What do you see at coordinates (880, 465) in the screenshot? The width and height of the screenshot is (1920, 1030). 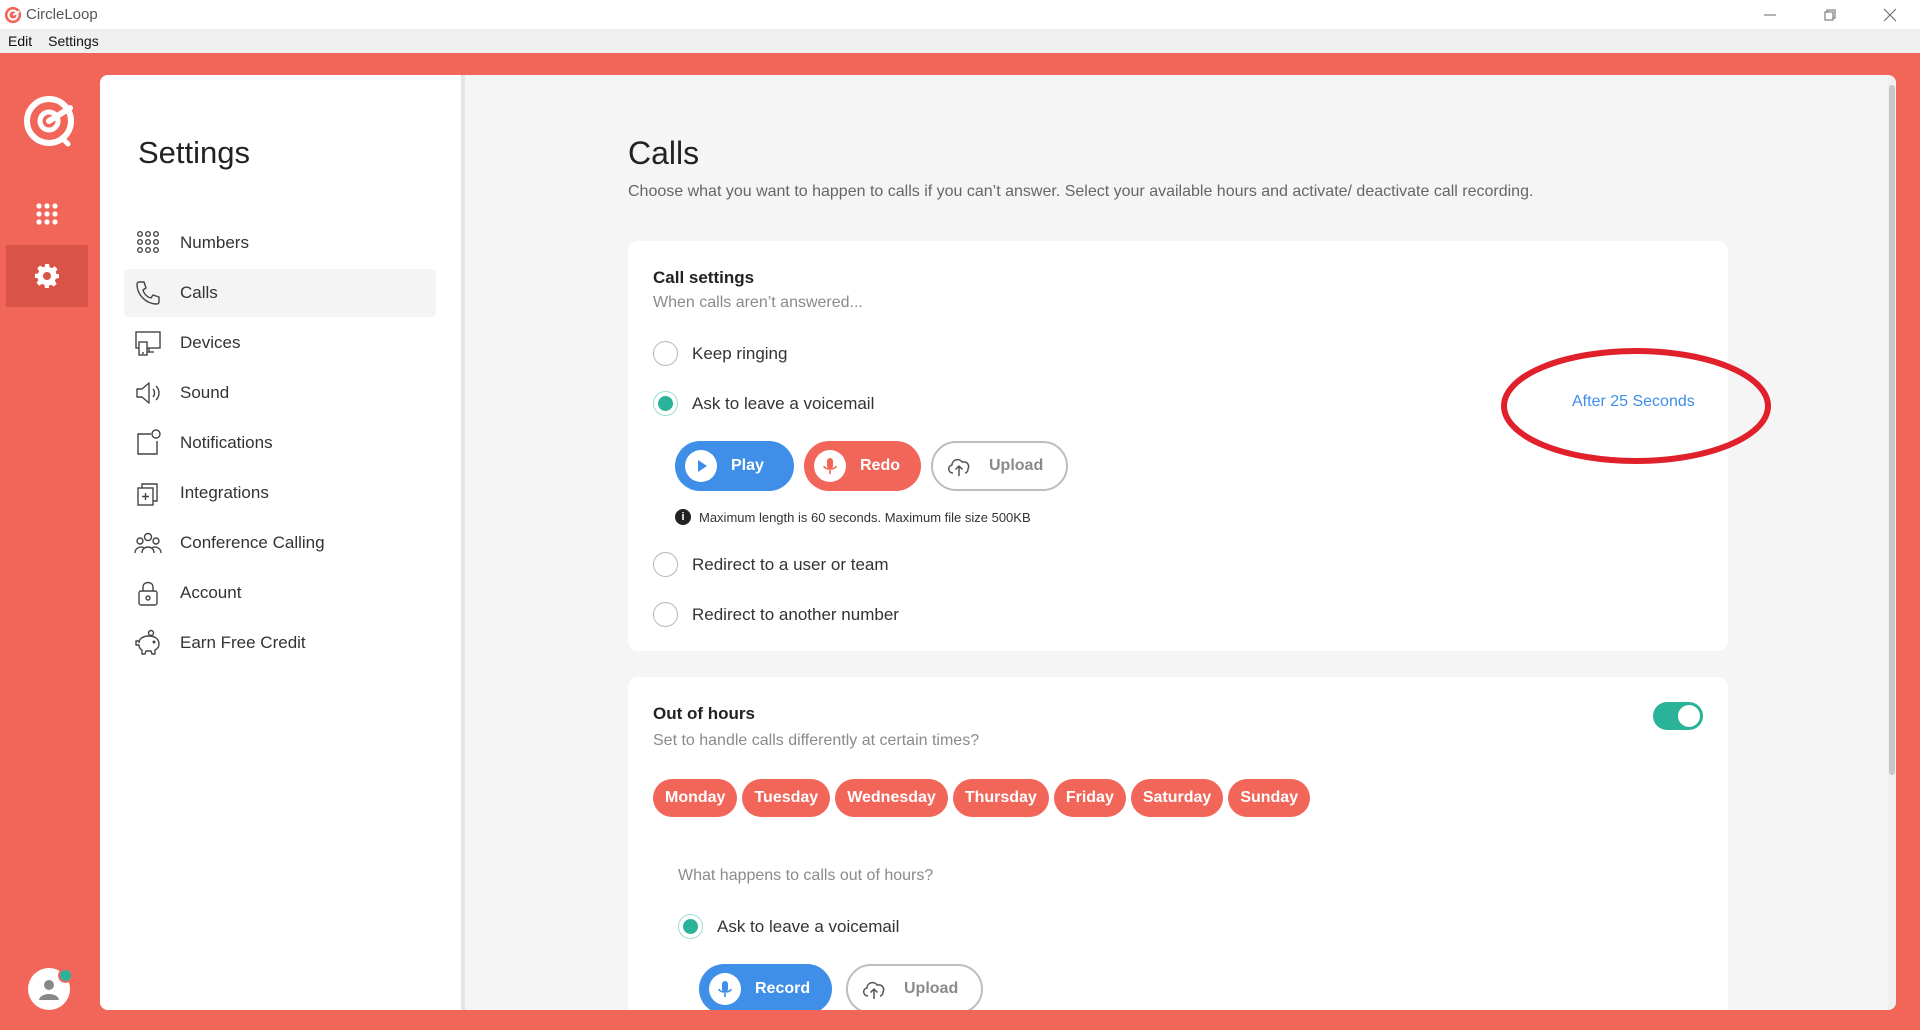 I see `redo-label: Redo` at bounding box center [880, 465].